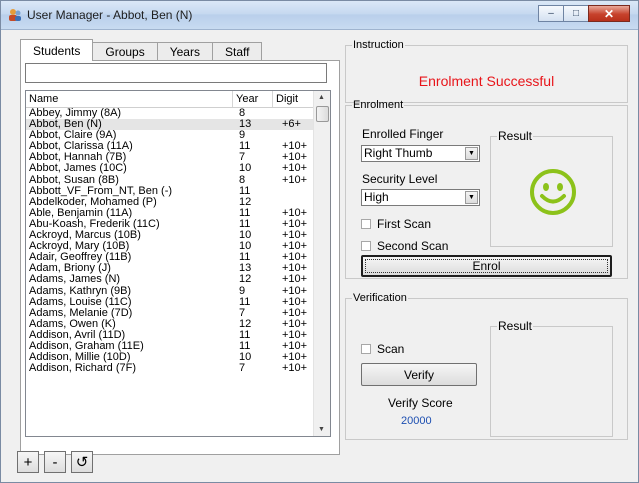  I want to click on minimize-icon: –, so click(551, 13).